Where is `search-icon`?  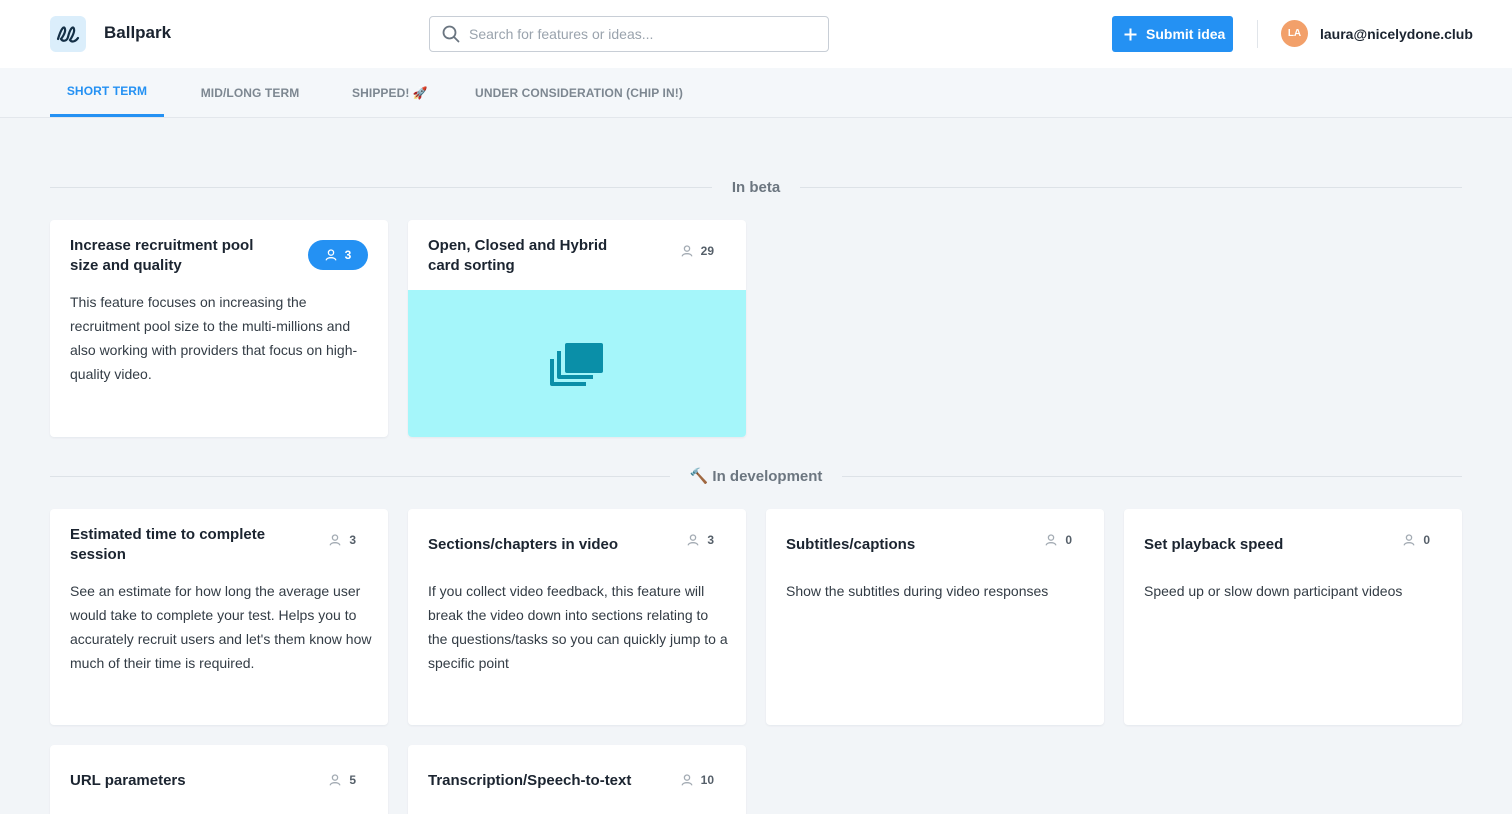
search-icon is located at coordinates (451, 34).